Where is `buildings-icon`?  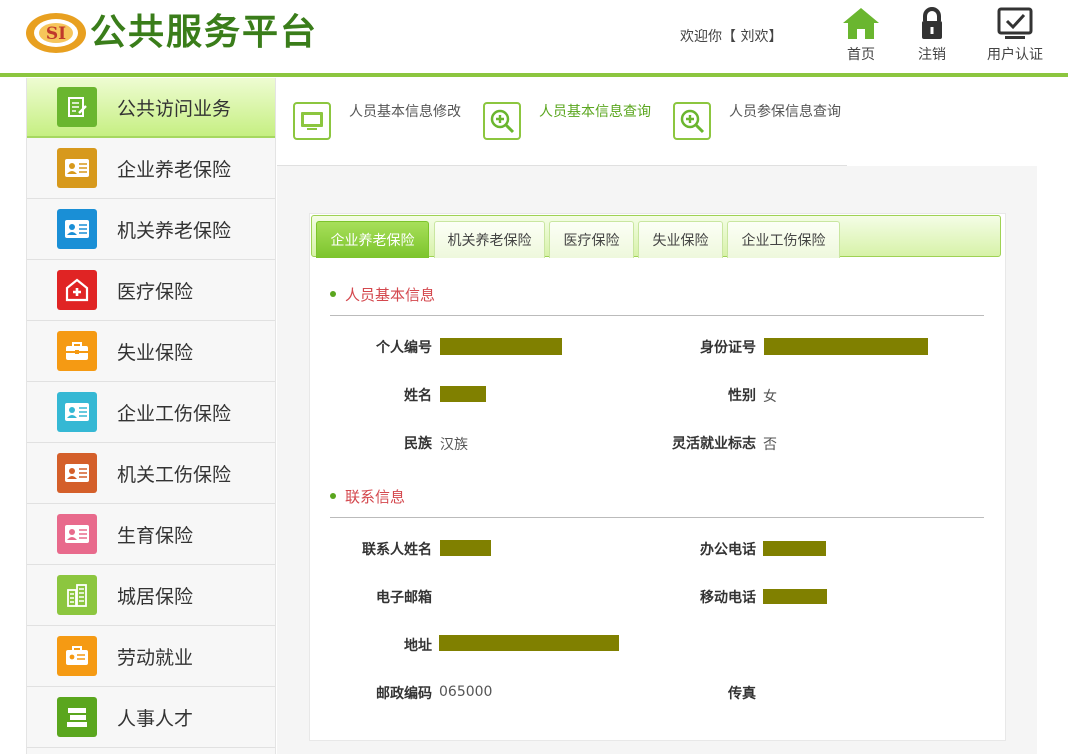
buildings-icon is located at coordinates (77, 595).